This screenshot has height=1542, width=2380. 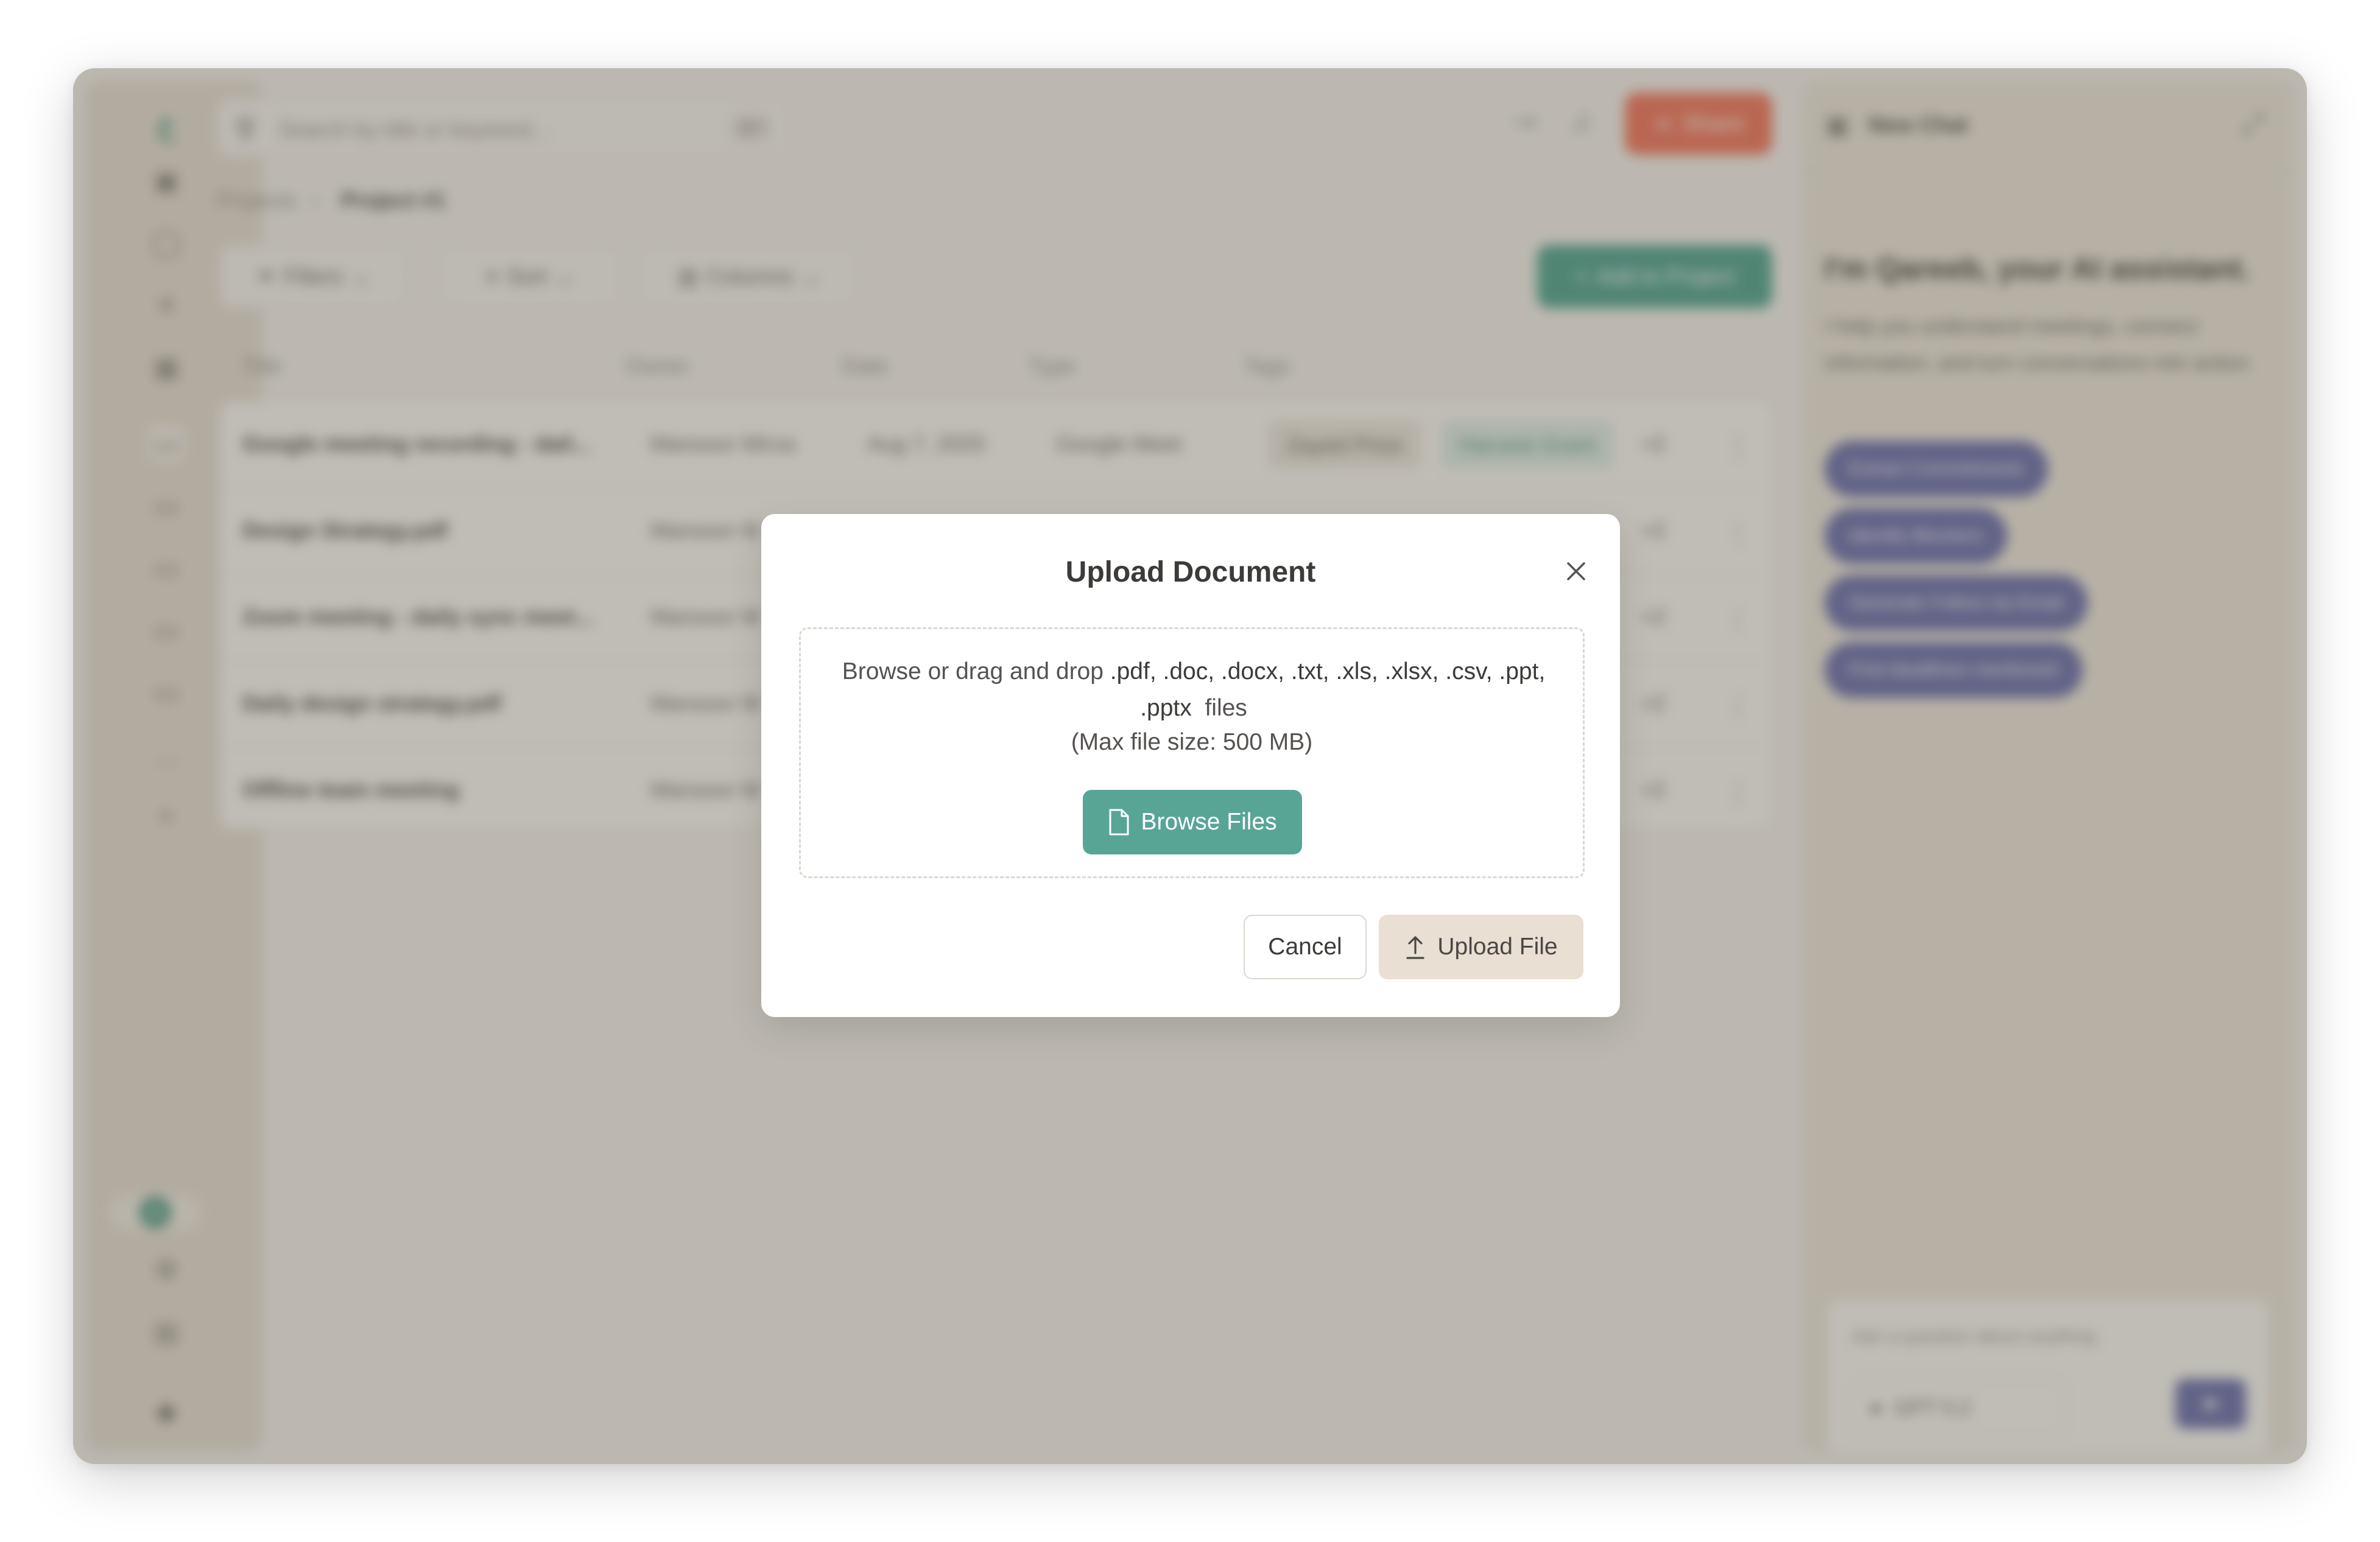 I want to click on upload-file-button: Upload File, so click(x=1481, y=947).